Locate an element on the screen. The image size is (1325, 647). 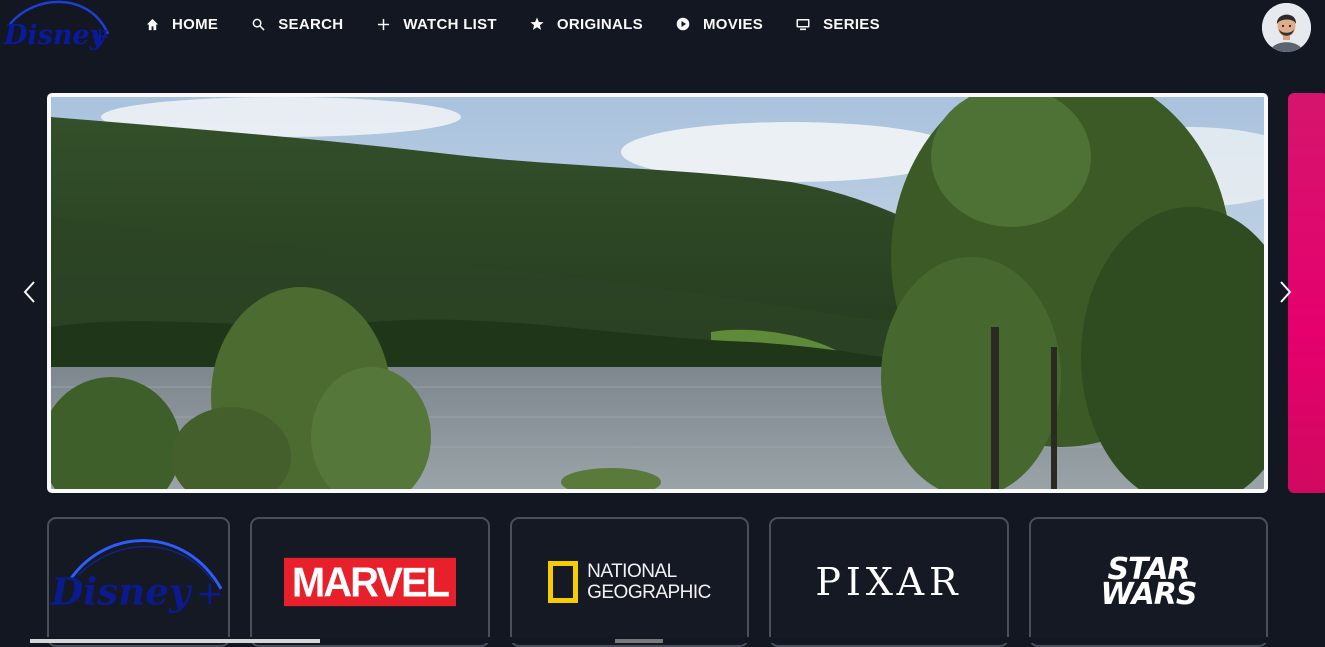
nav-search: SEARCH is located at coordinates (297, 24).